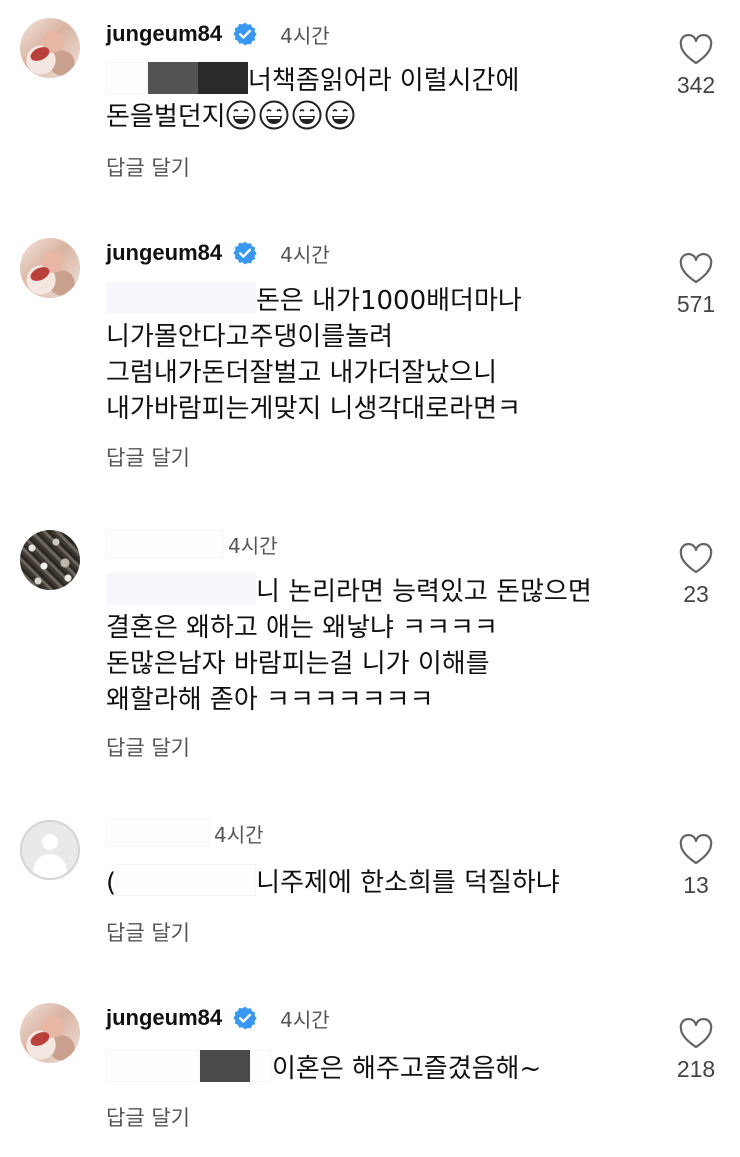 The image size is (740, 1157). I want to click on comment-text: 이혼은 해주고즐겼음해~, so click(323, 1068).